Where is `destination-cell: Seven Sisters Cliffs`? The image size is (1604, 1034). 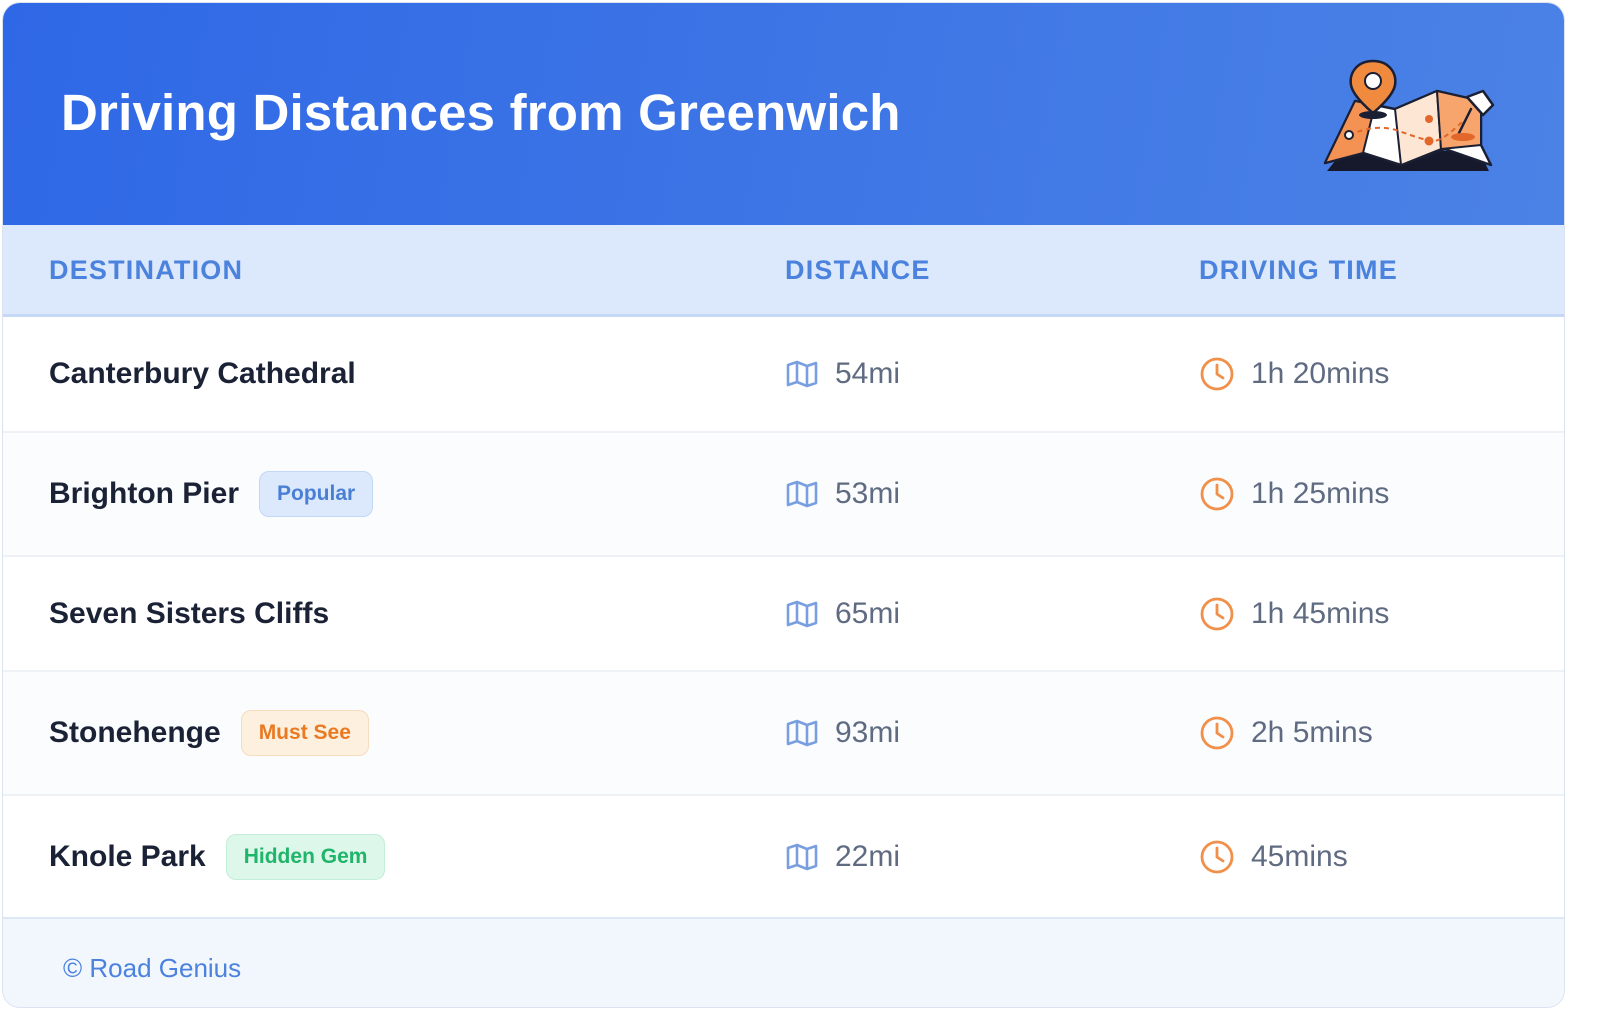
destination-cell: Seven Sisters Cliffs is located at coordinates (189, 613).